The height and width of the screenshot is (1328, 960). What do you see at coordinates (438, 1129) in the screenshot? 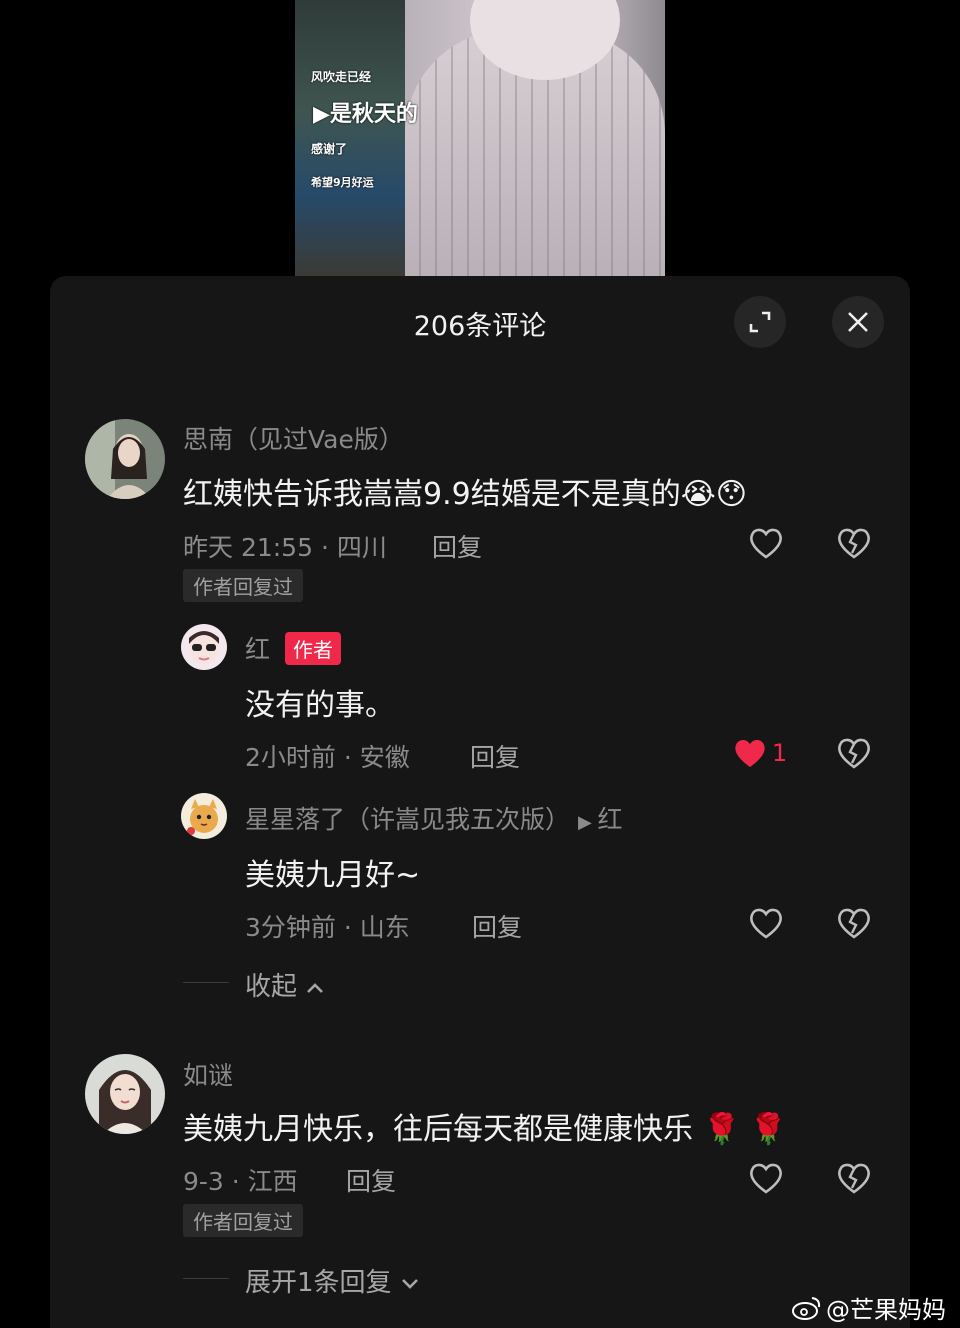
I see `comment-text-body: 美姨九月快乐，往后每天都是健康快乐` at bounding box center [438, 1129].